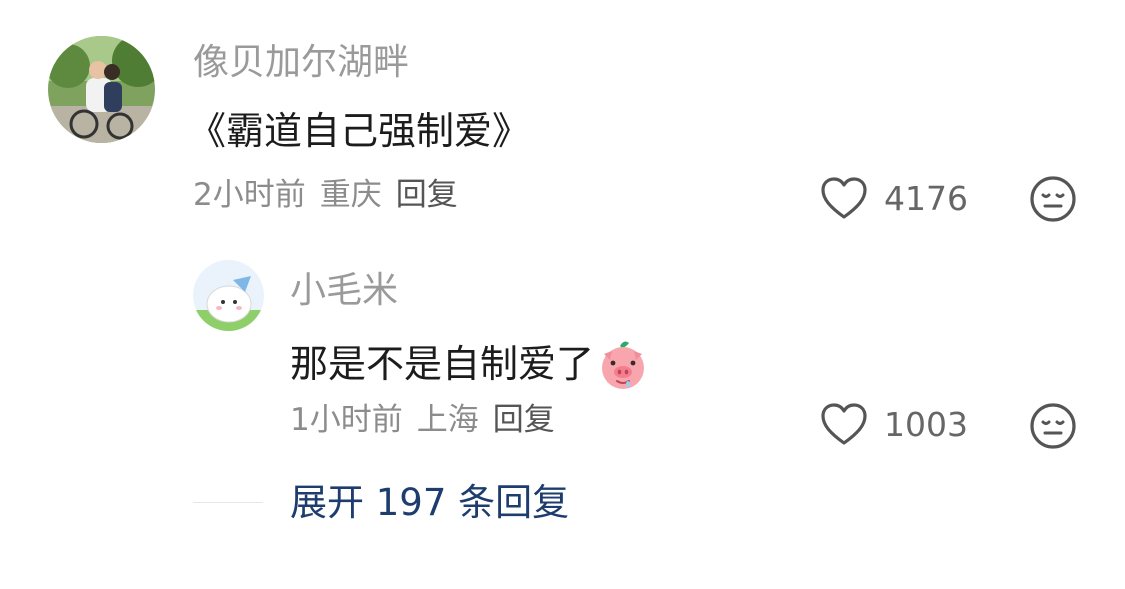  I want to click on reply-time: 1小时前, so click(346, 420).